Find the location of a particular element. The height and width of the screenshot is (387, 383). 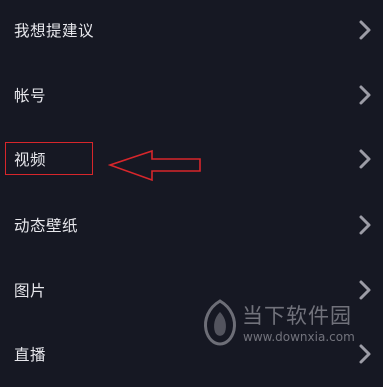

watermark-url: www.downxia.com is located at coordinates (299, 337).